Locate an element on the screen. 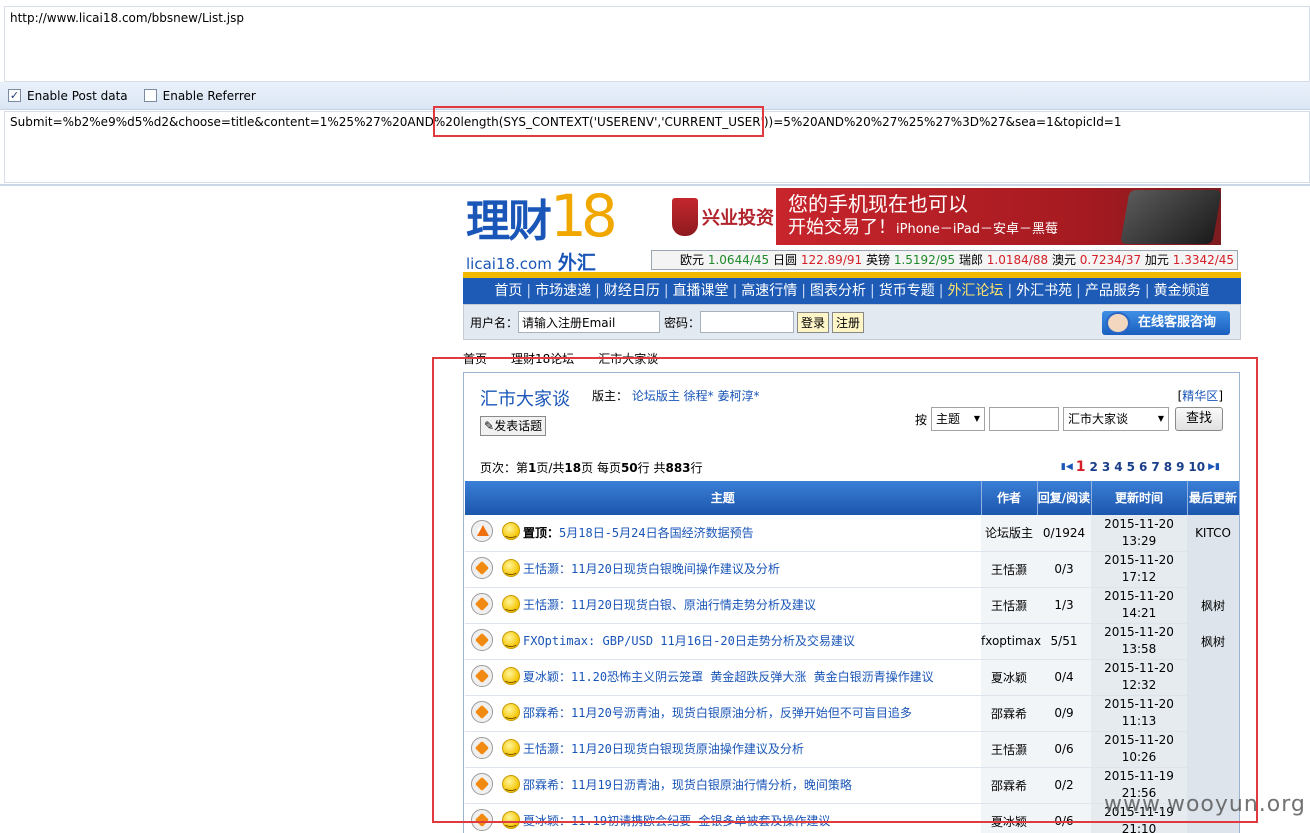 The height and width of the screenshot is (833, 1310). nav-item: 图表分析 is located at coordinates (838, 291).